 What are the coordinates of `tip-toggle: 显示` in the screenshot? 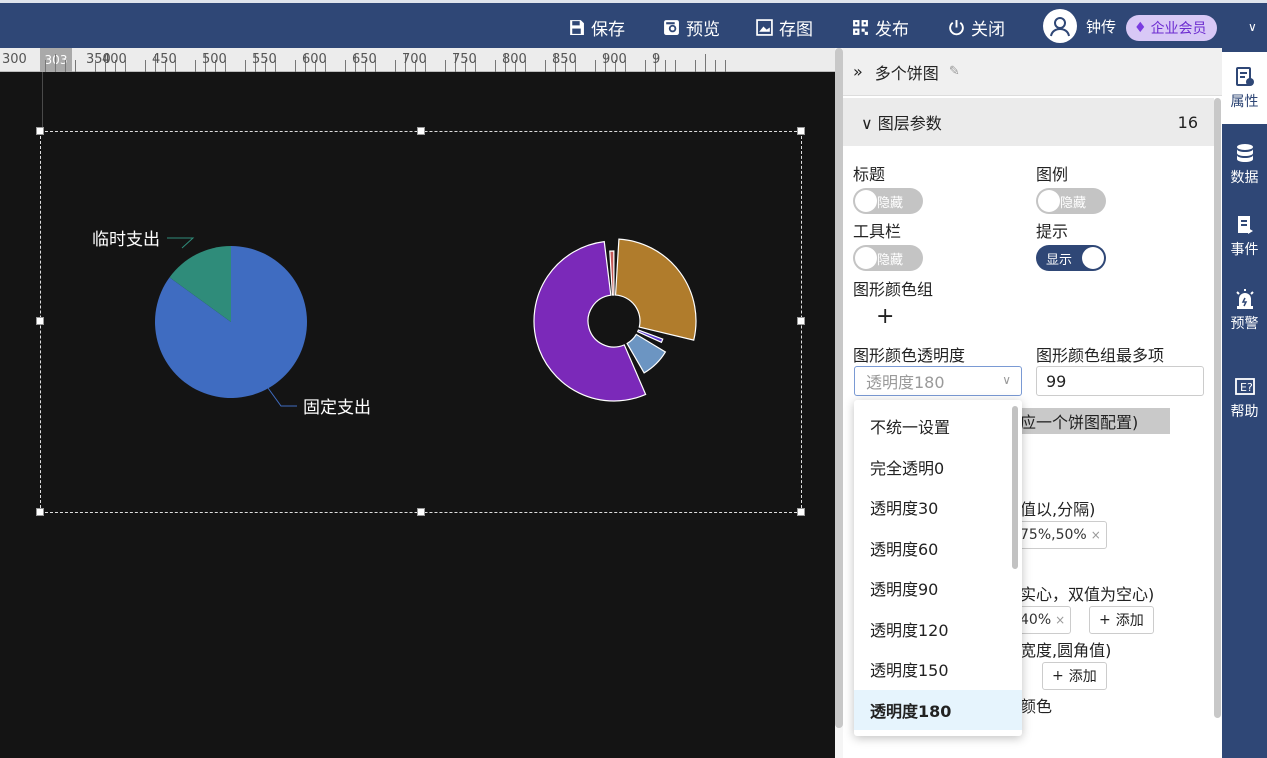 It's located at (1071, 258).